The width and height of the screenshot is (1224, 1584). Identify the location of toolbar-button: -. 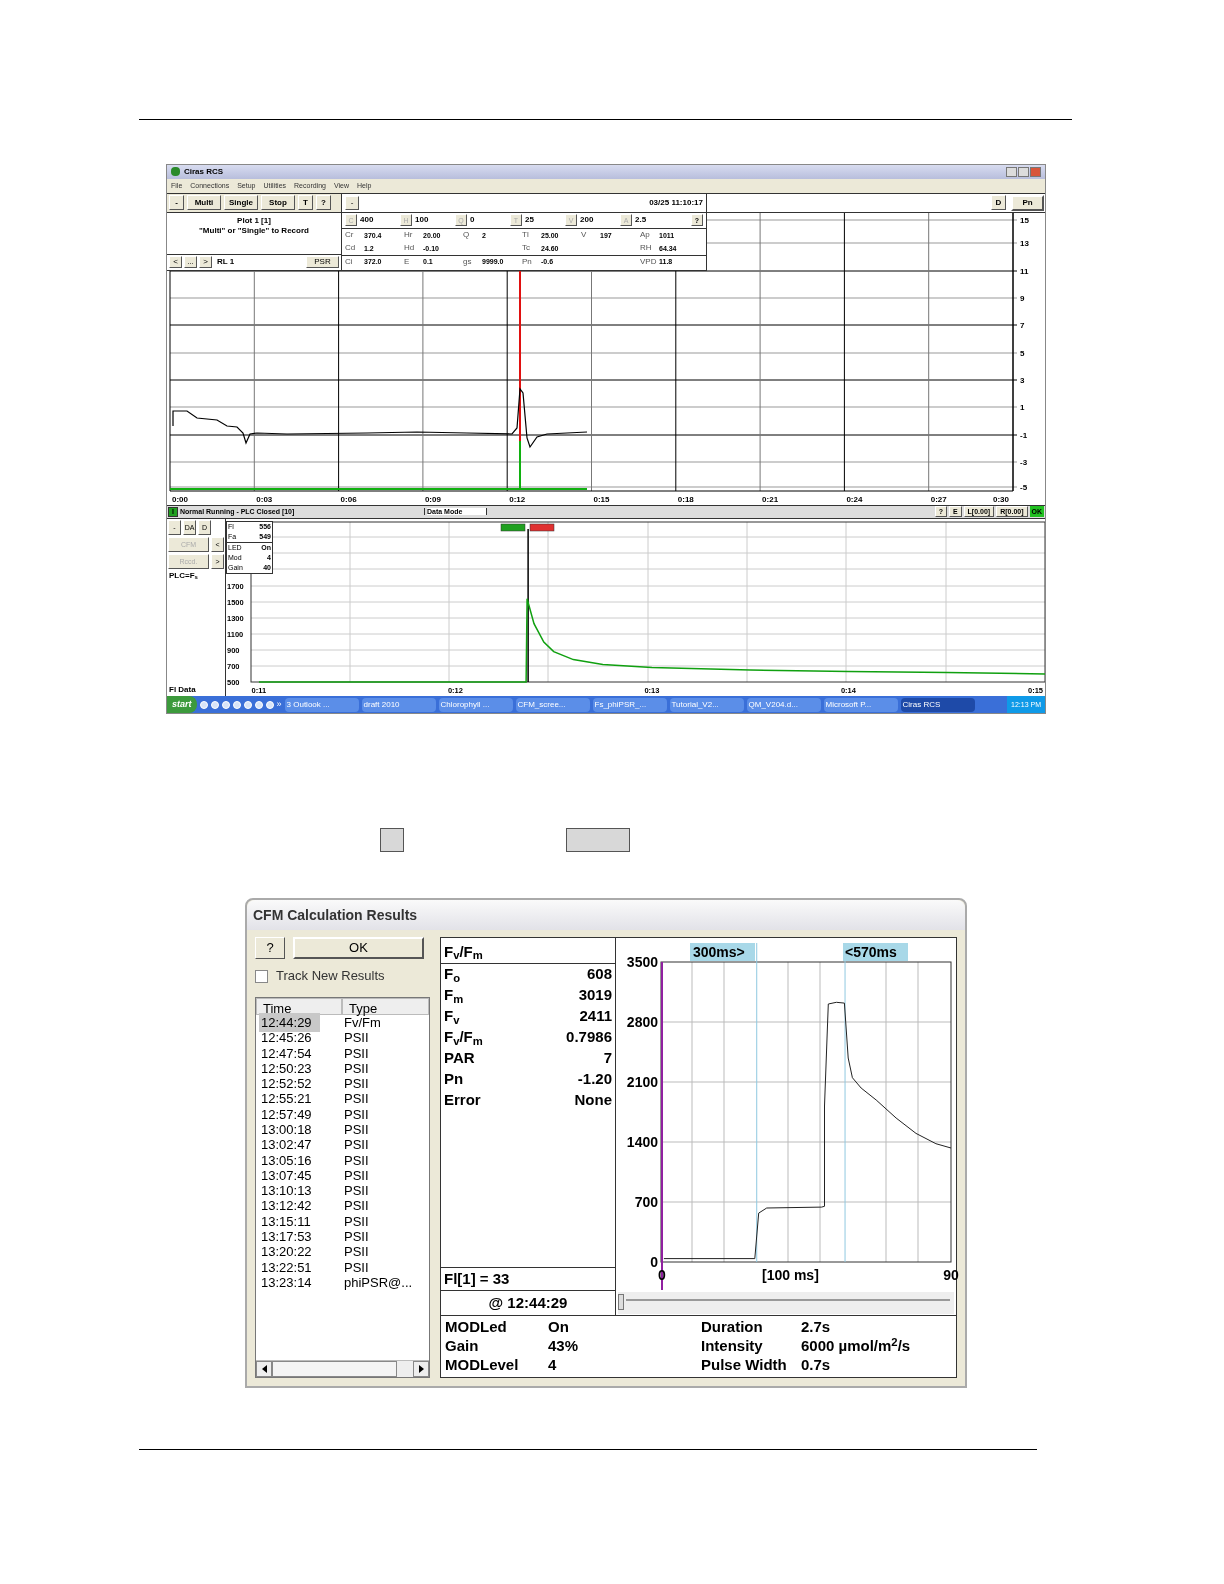
(176, 203).